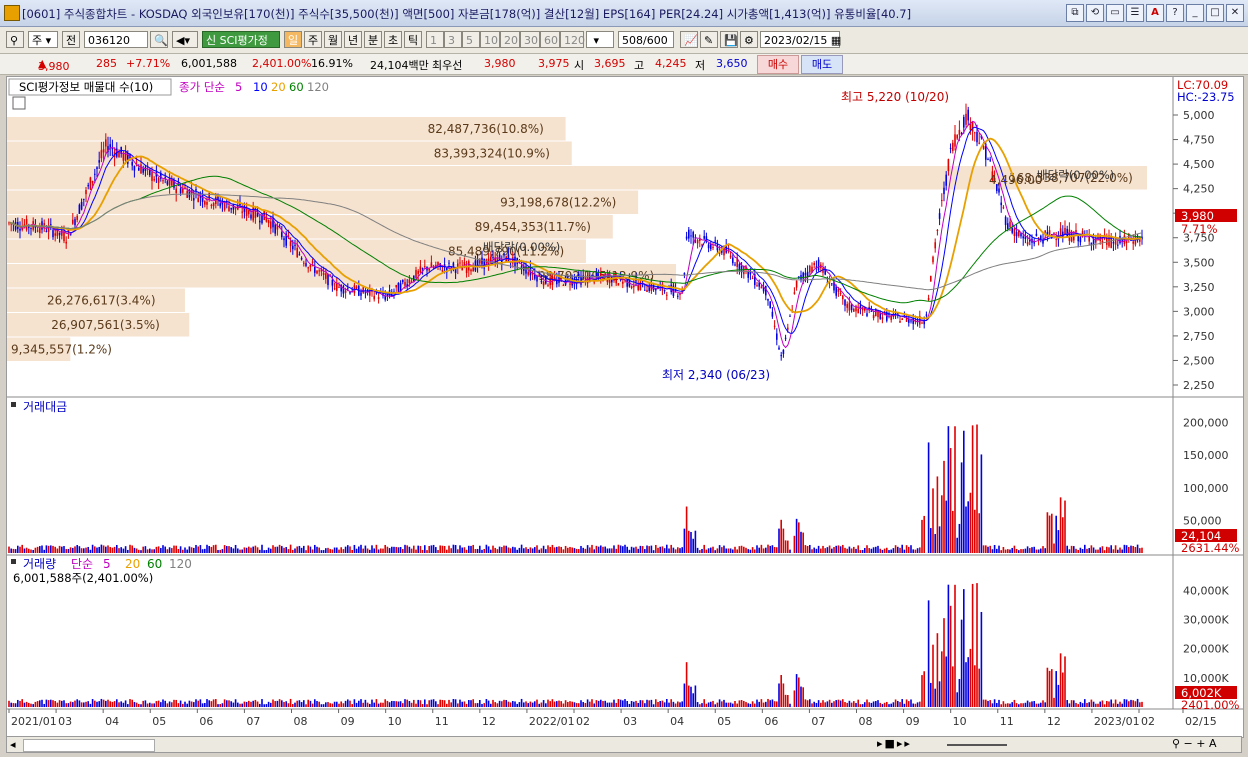 Image resolution: width=1248 pixels, height=757 pixels. I want to click on scroll-left-icon: ◂, so click(13, 744).